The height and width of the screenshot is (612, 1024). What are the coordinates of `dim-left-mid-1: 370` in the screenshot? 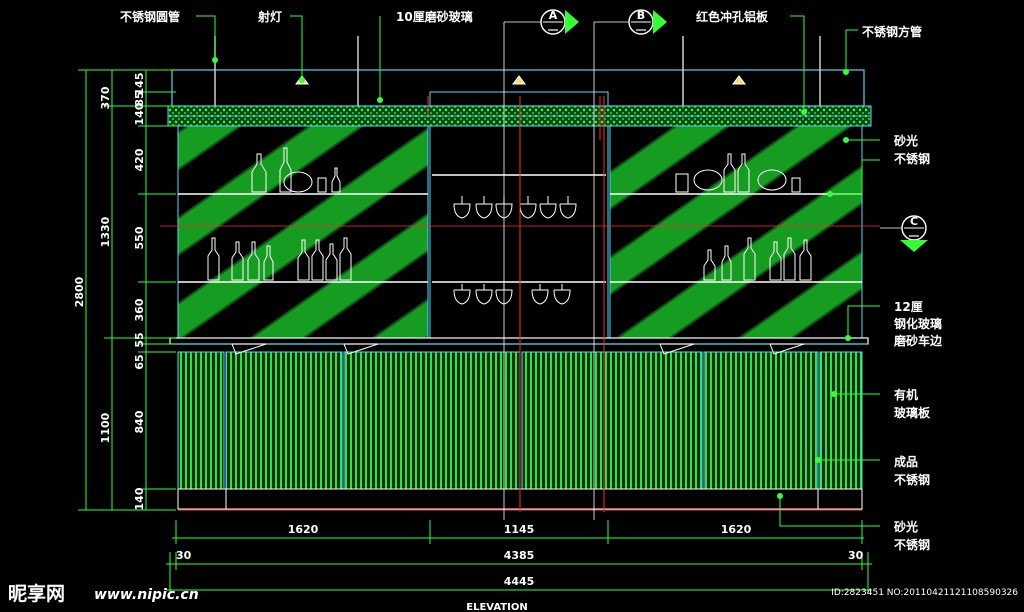 It's located at (105, 97).